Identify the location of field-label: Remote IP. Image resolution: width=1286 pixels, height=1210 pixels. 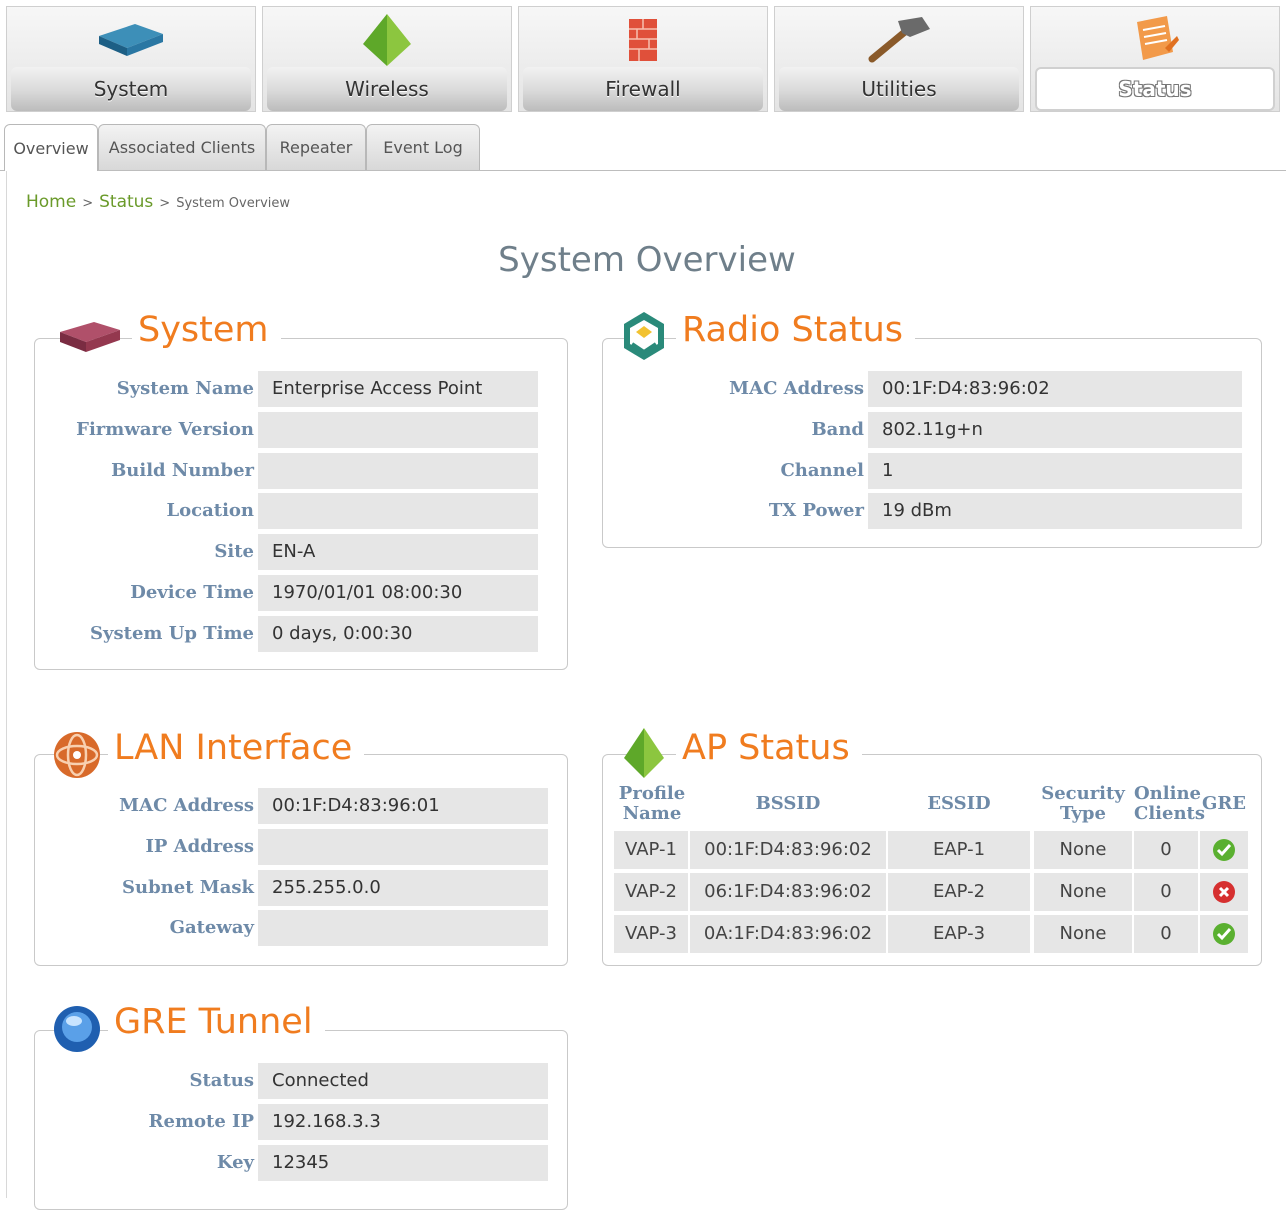
(201, 1121).